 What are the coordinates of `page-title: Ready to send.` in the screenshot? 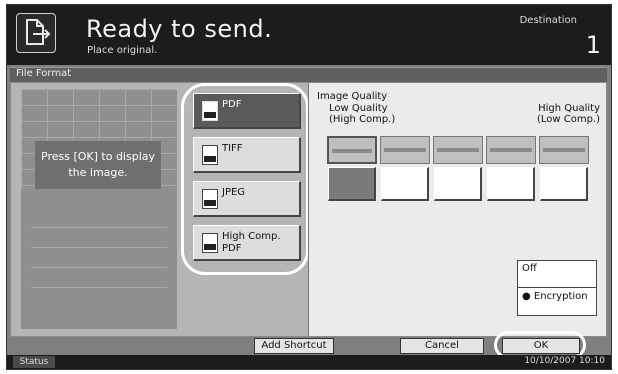 It's located at (179, 29).